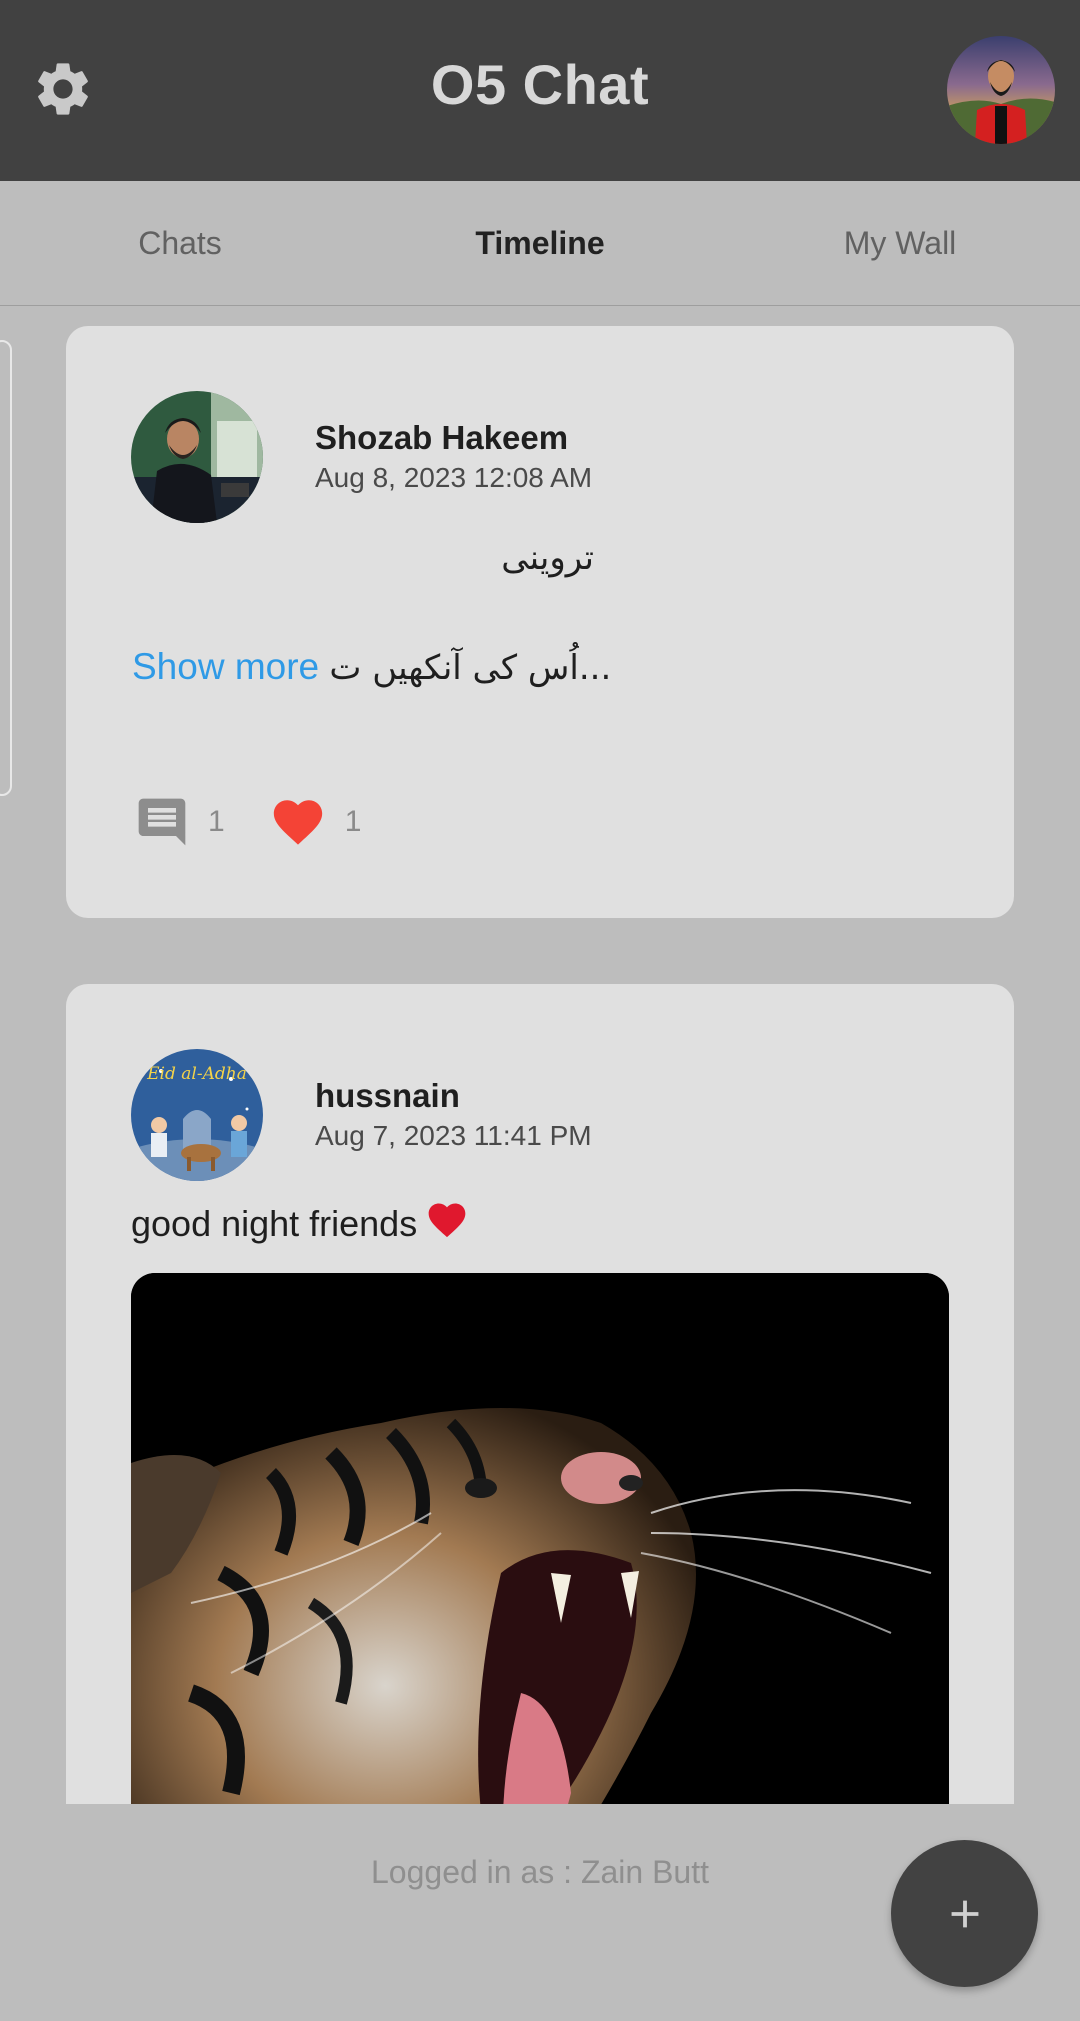  Describe the element at coordinates (6, 568) in the screenshot. I see `drawer-edge-handle` at that location.